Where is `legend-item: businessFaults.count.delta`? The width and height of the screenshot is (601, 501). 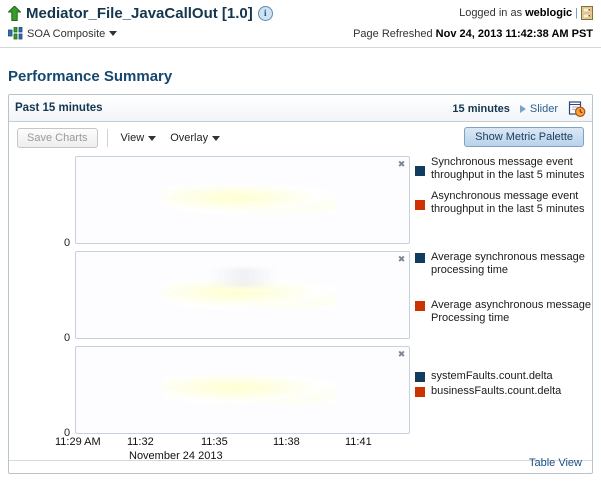 legend-item: businessFaults.count.delta is located at coordinates (503, 391).